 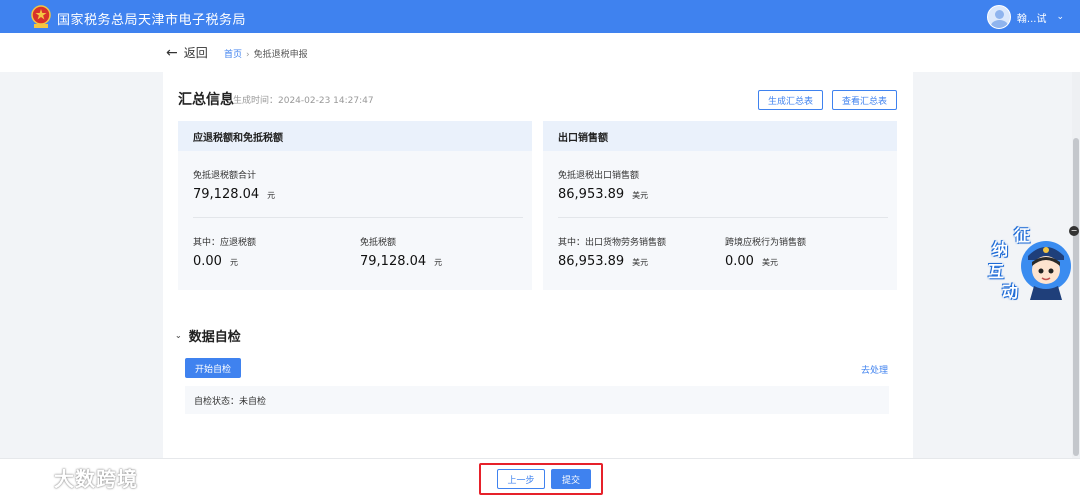 What do you see at coordinates (41, 16) in the screenshot?
I see `tax-emblem-icon` at bounding box center [41, 16].